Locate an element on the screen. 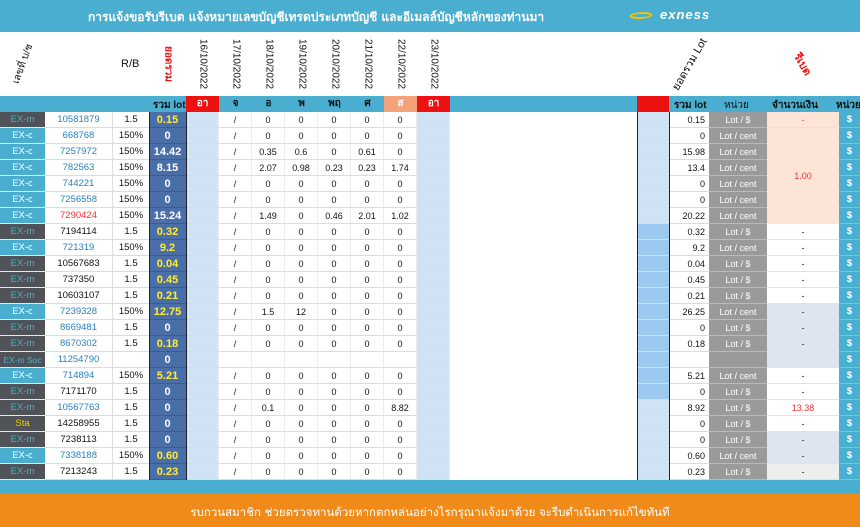 This screenshot has height=527, width=860. rebate-amount-merged: 1.00 is located at coordinates (803, 176).